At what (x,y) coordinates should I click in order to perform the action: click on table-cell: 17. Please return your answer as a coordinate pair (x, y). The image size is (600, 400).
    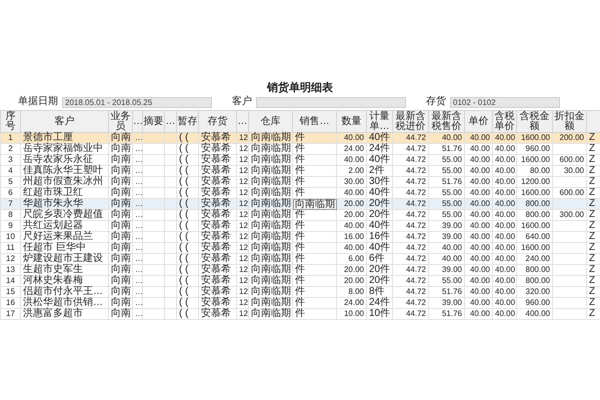
    Looking at the image, I should click on (10, 314).